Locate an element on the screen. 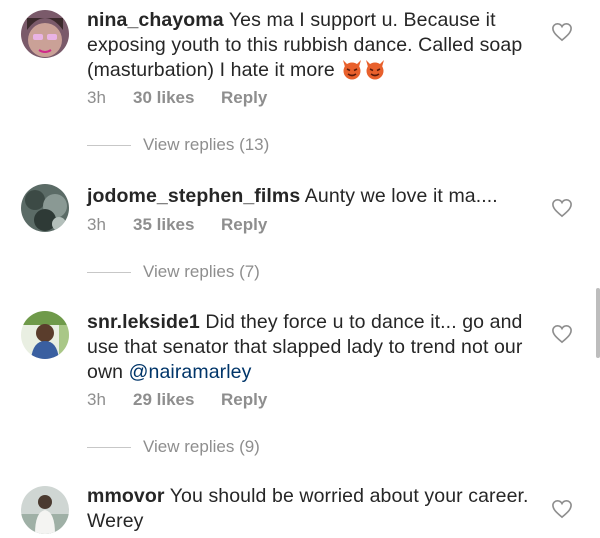  mention-link: @nairamarley is located at coordinates (190, 372).